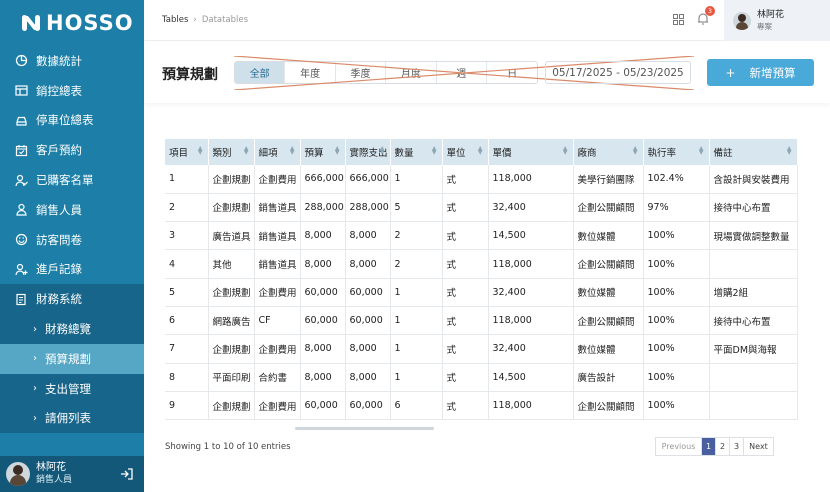 This screenshot has width=830, height=492. I want to click on pagination-previous: Previous, so click(679, 446).